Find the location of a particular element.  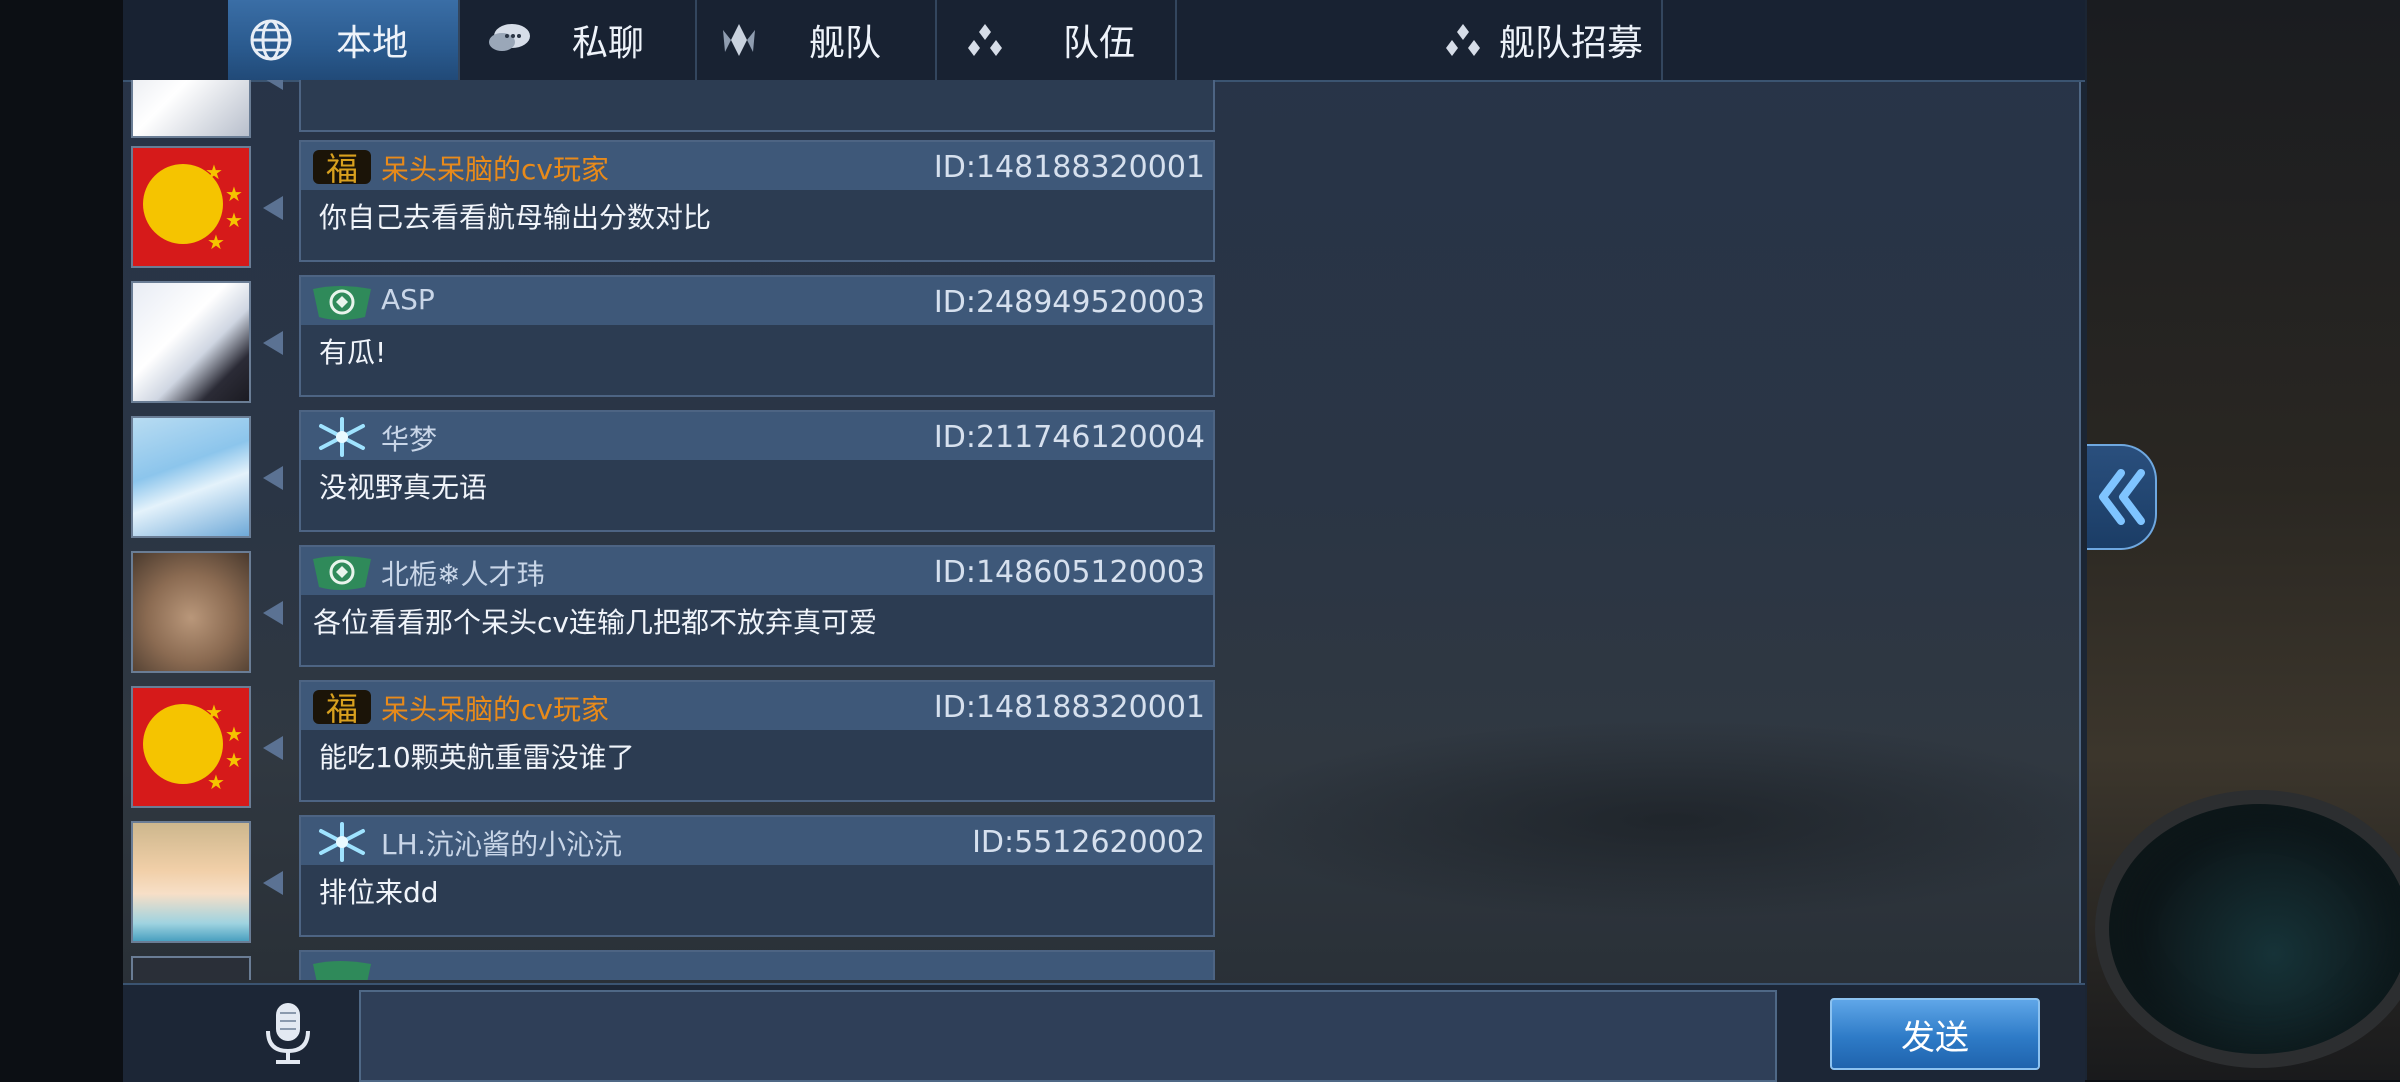

tab-team: 队伍 is located at coordinates (1056, 40).